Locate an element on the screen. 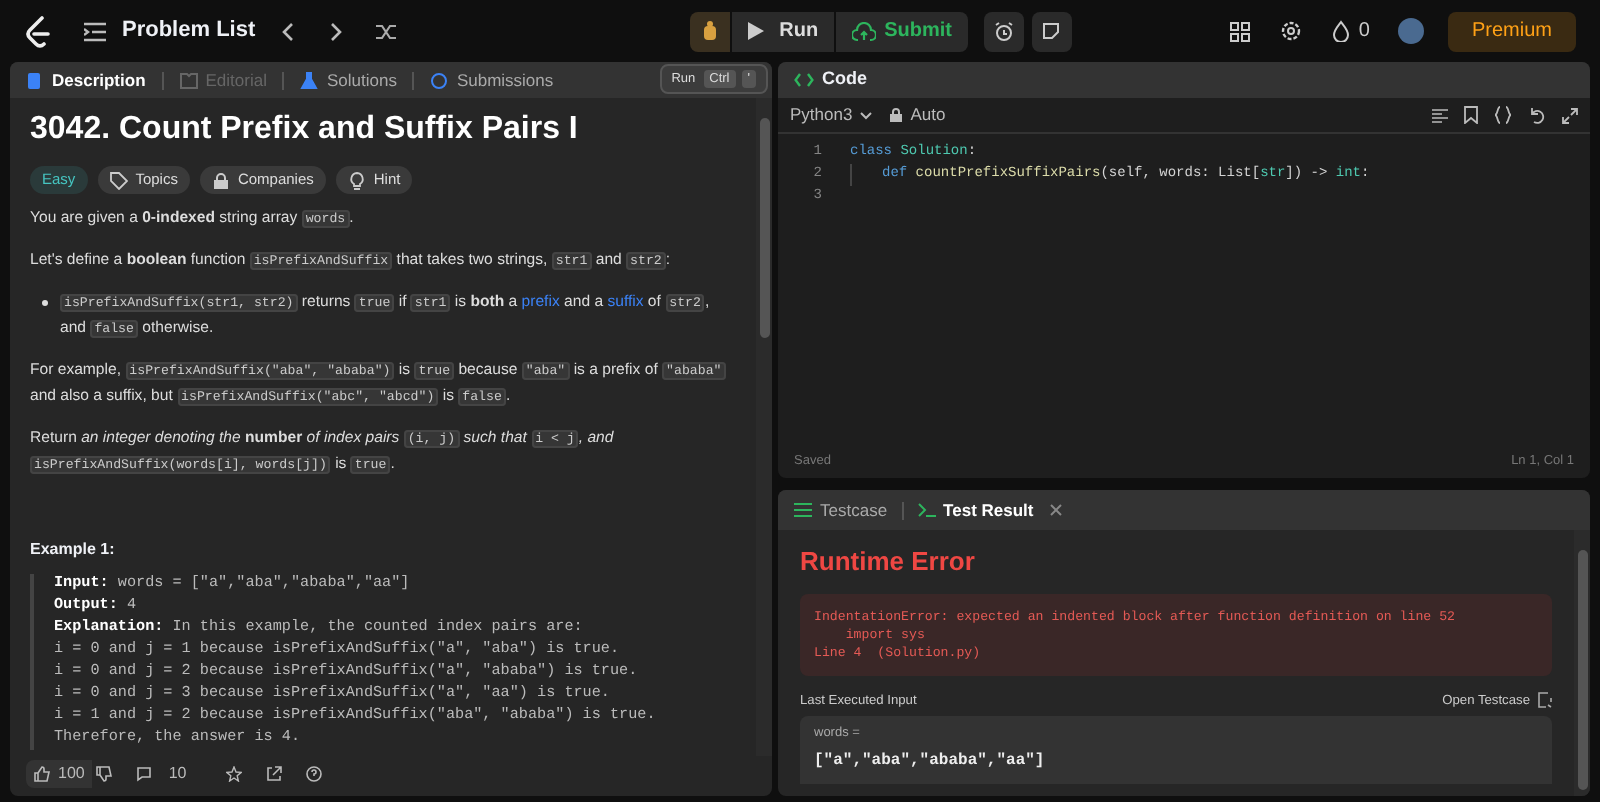  shuffle-icon is located at coordinates (386, 31).